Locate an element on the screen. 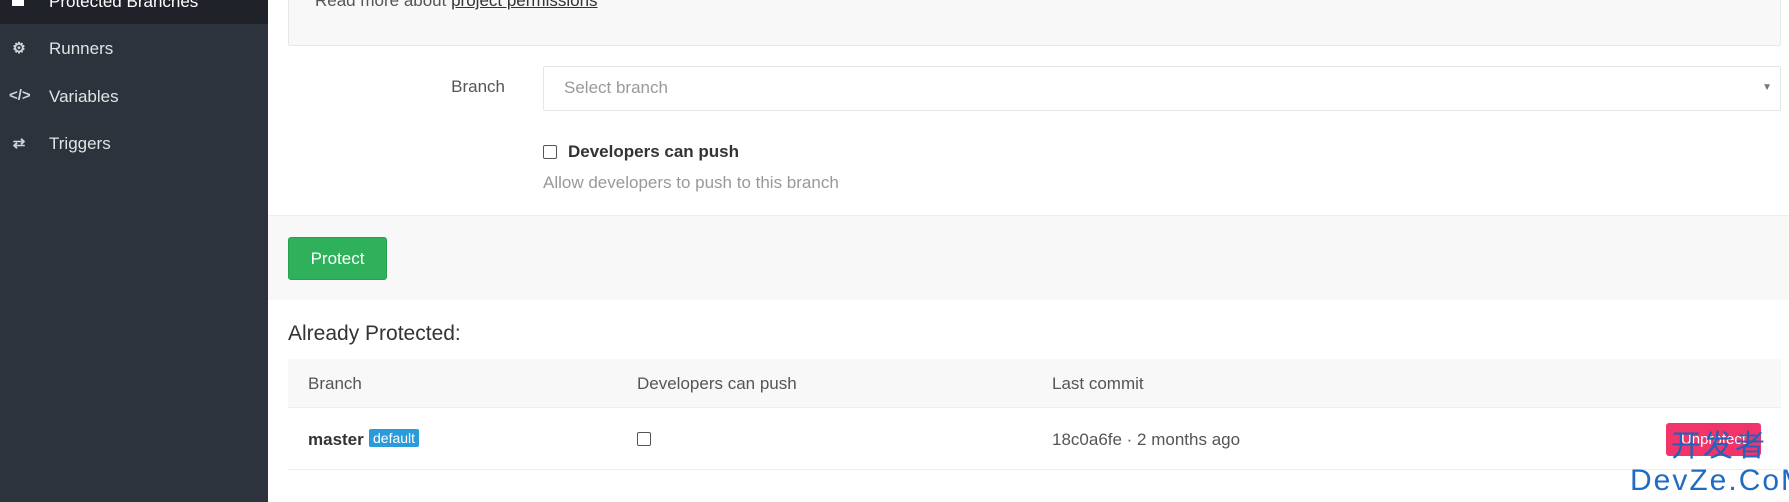 The image size is (1789, 502). last-commit: 18c0a6fe · 2 months ago is located at coordinates (1146, 439).